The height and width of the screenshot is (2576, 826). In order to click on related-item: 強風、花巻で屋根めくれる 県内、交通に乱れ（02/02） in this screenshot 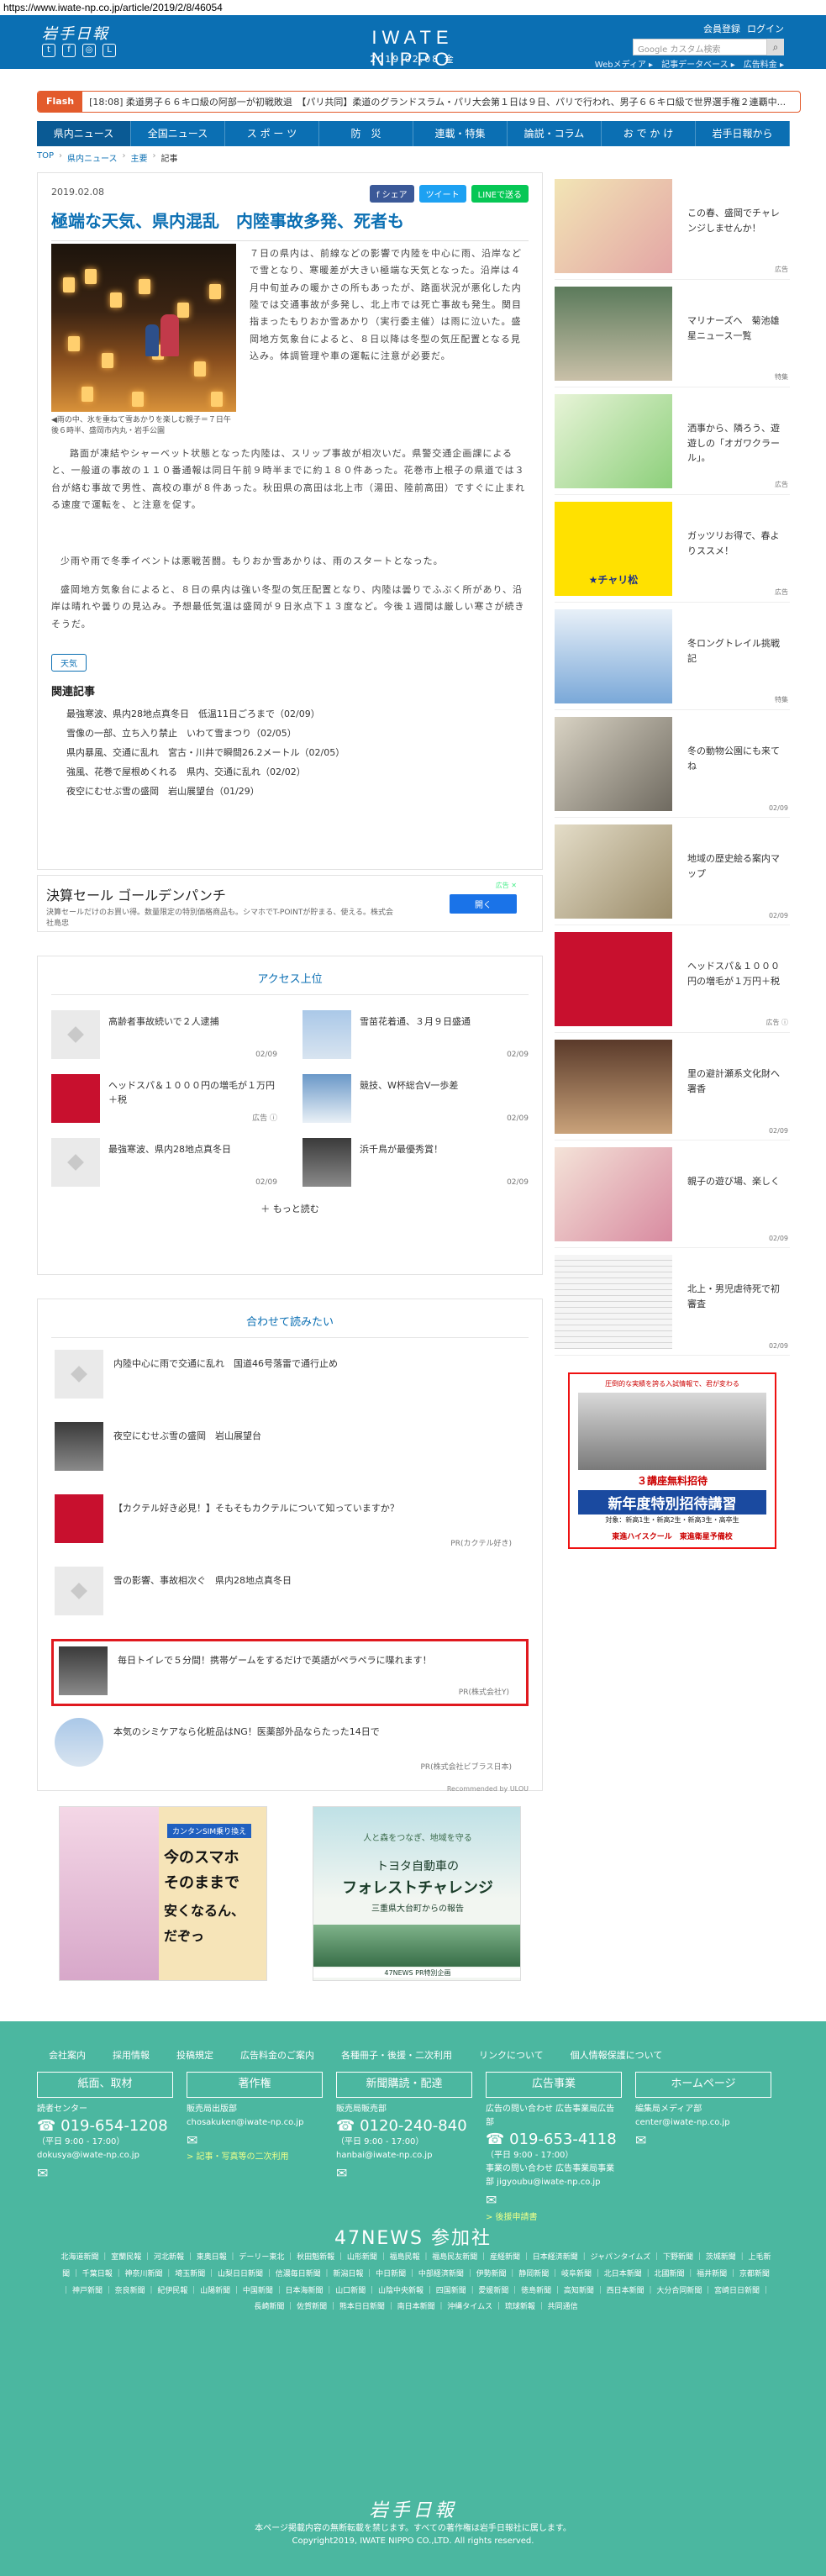, I will do `click(206, 772)`.